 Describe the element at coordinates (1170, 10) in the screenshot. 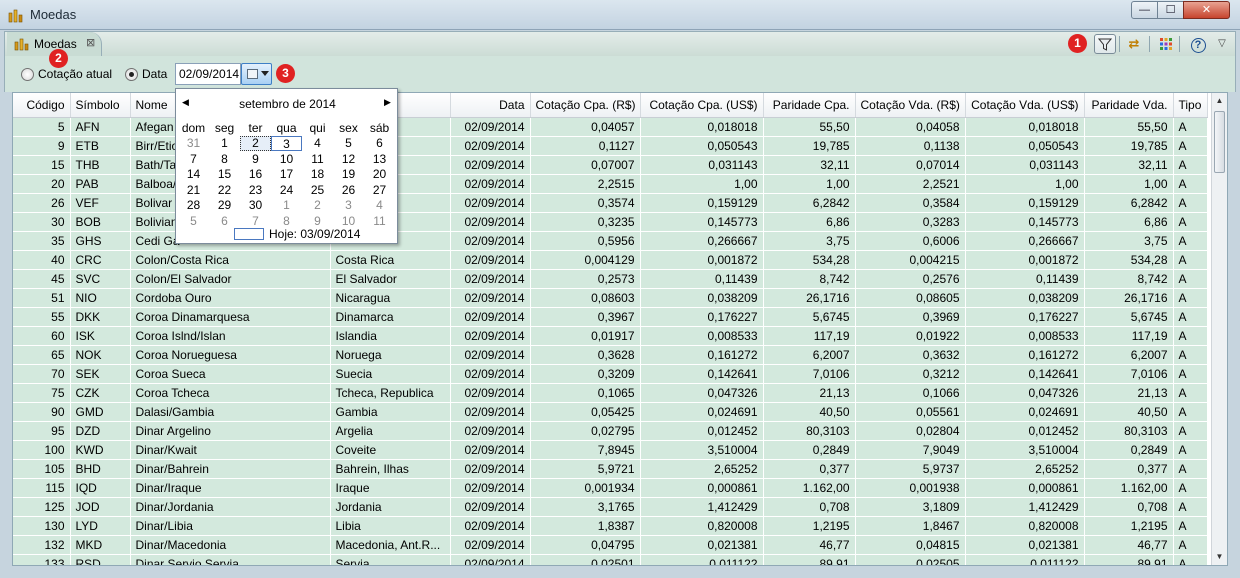

I see `maximize-button: ☐` at that location.